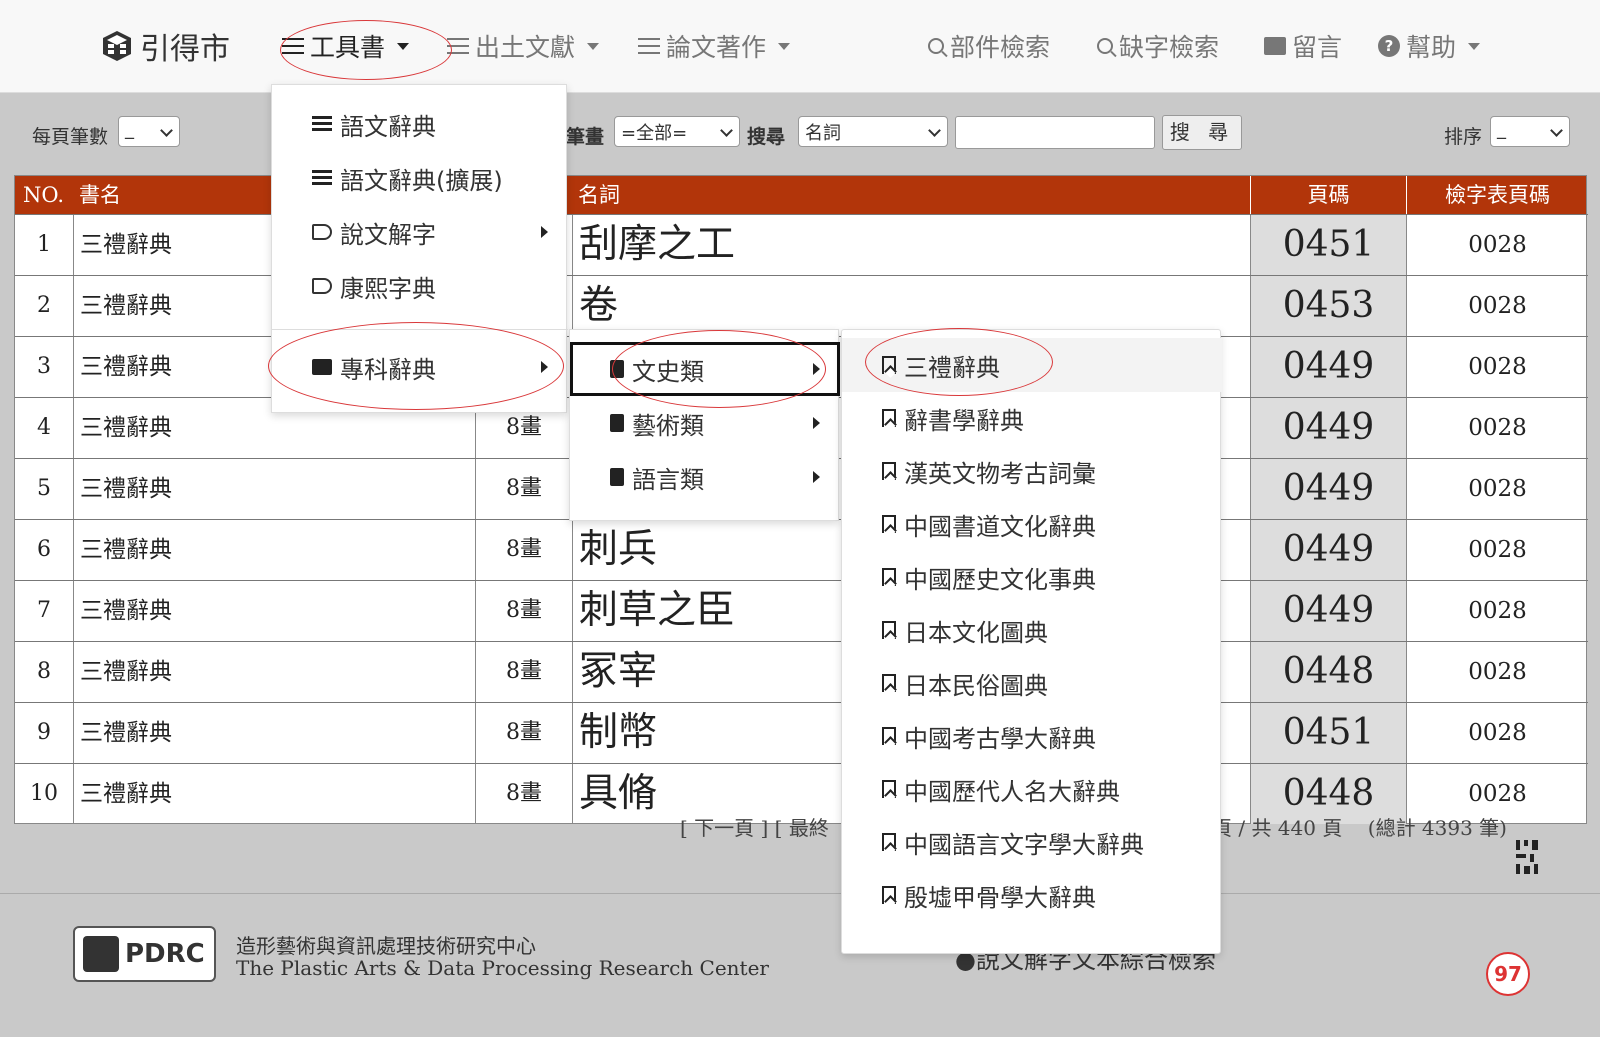 The image size is (1600, 1037). What do you see at coordinates (1328, 245) in the screenshot?
I see `row-page: 0451` at bounding box center [1328, 245].